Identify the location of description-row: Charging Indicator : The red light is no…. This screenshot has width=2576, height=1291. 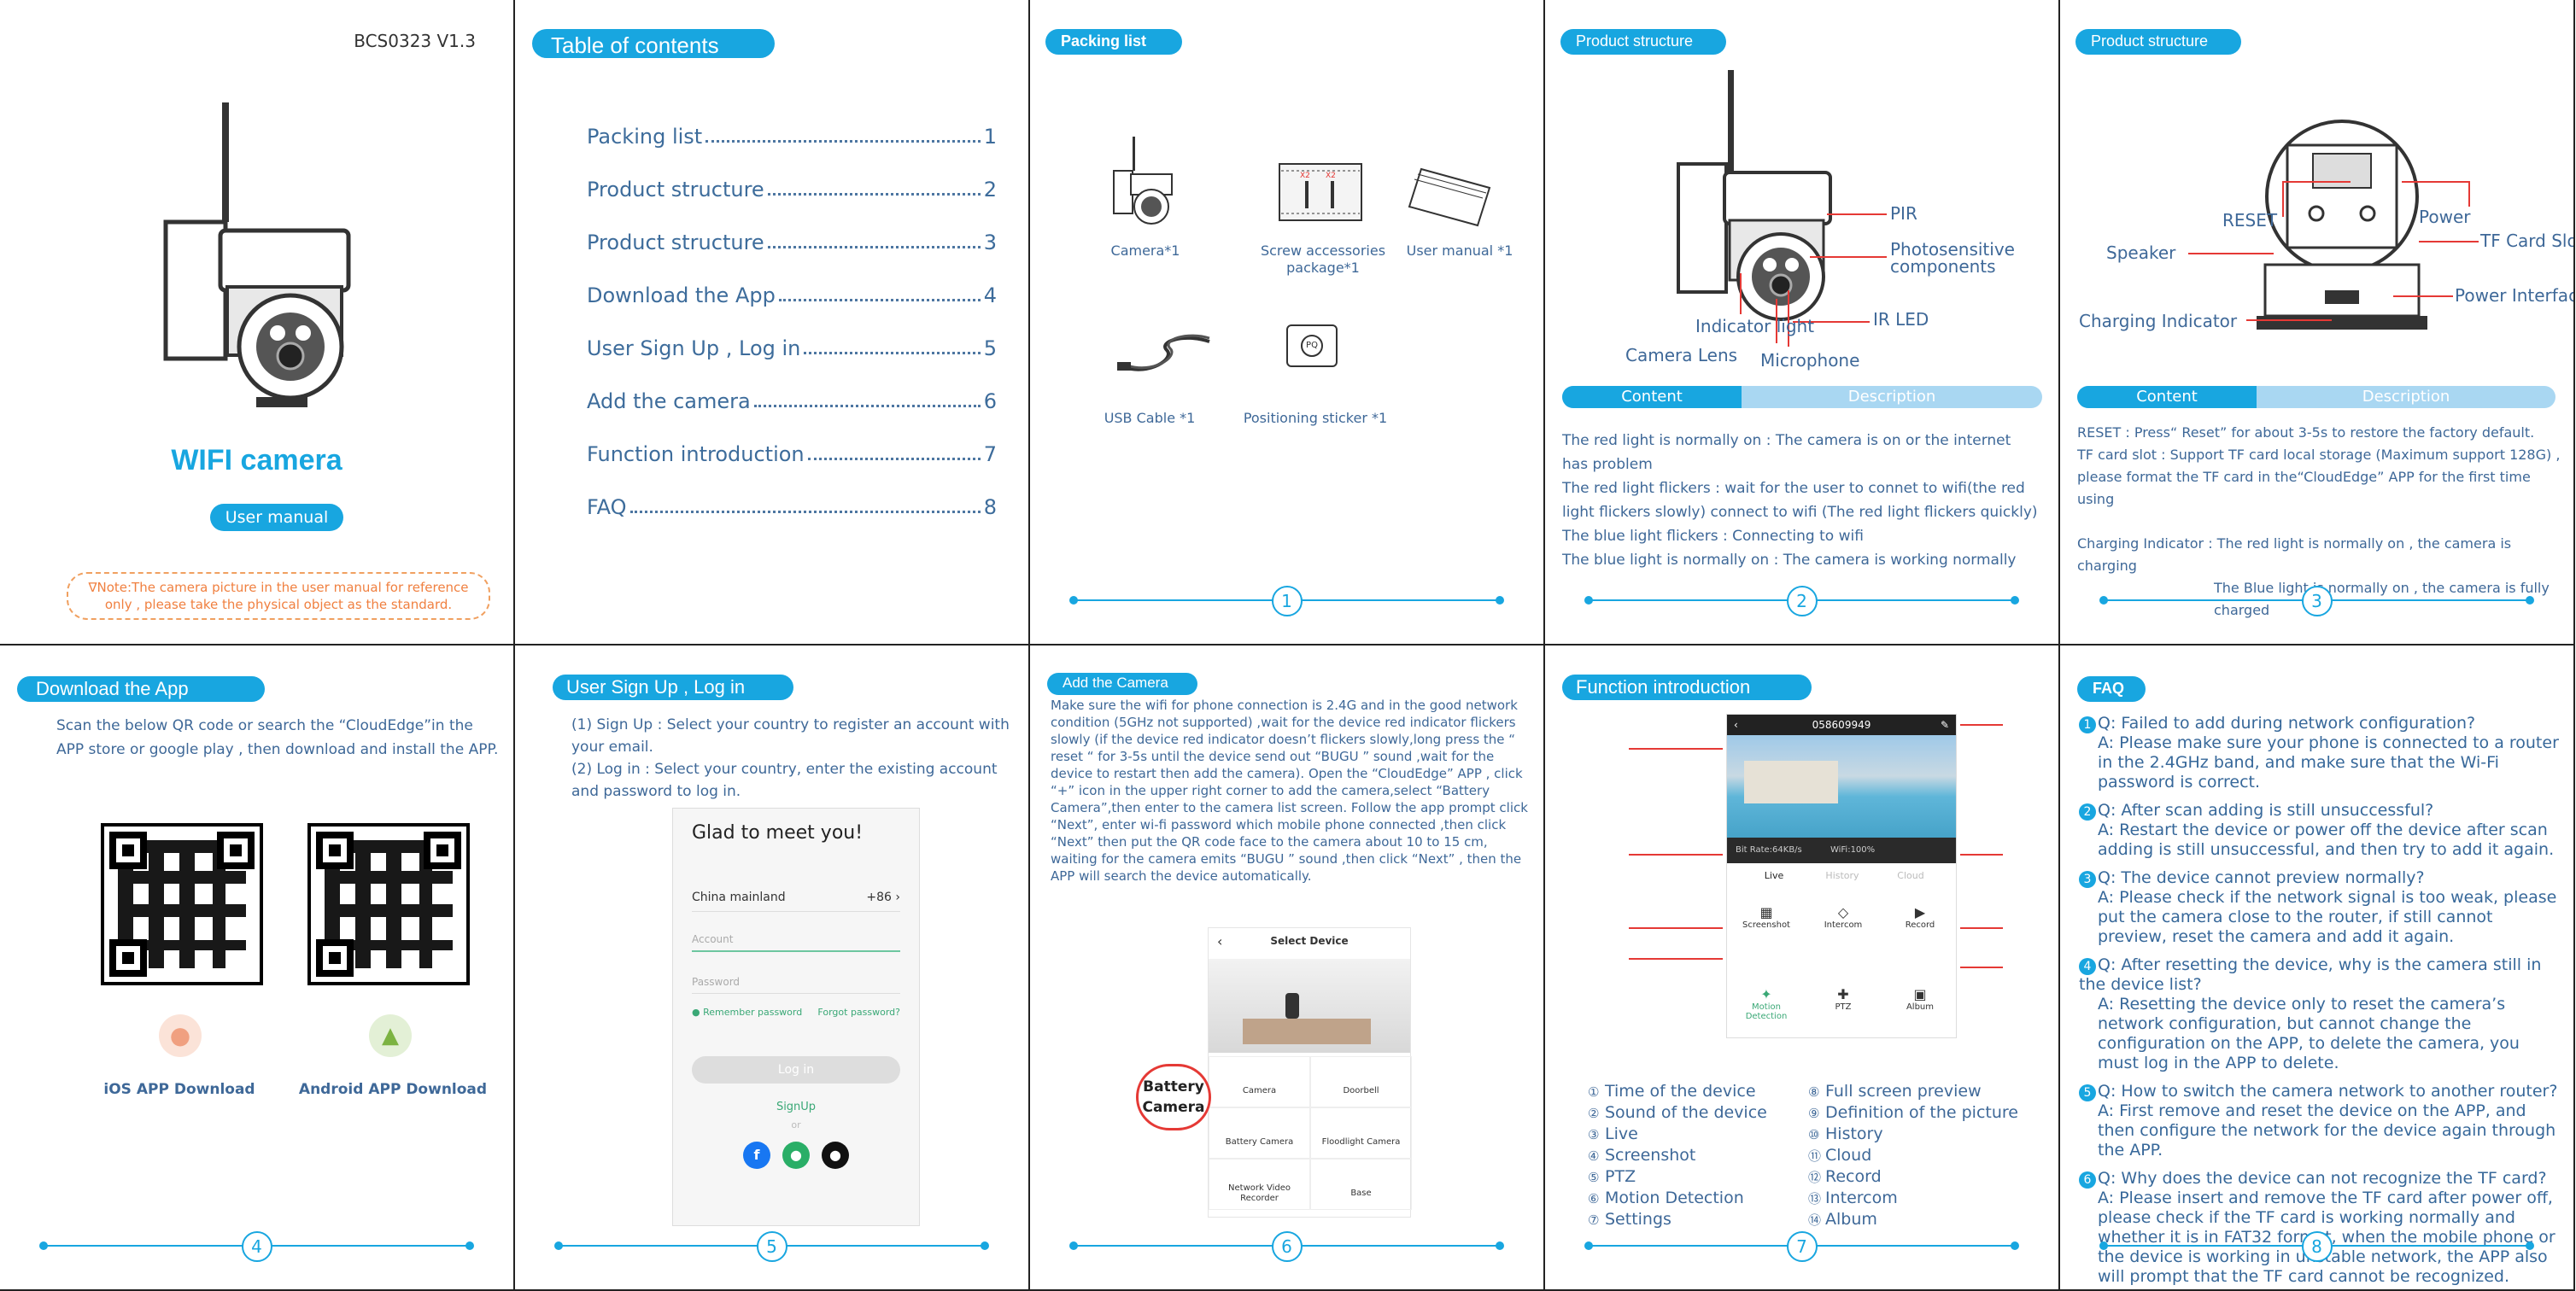
(2294, 554).